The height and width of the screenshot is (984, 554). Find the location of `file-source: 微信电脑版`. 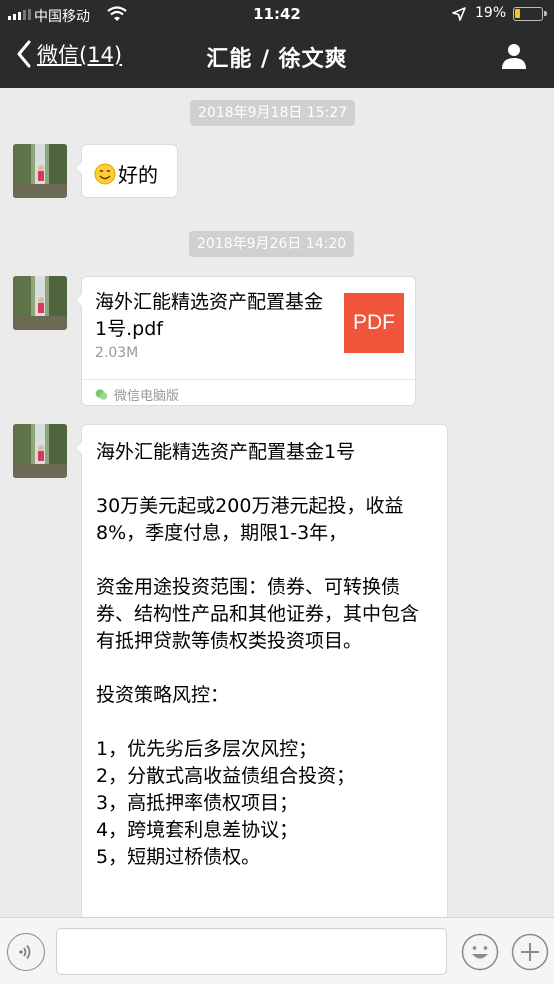

file-source: 微信电脑版 is located at coordinates (137, 394).